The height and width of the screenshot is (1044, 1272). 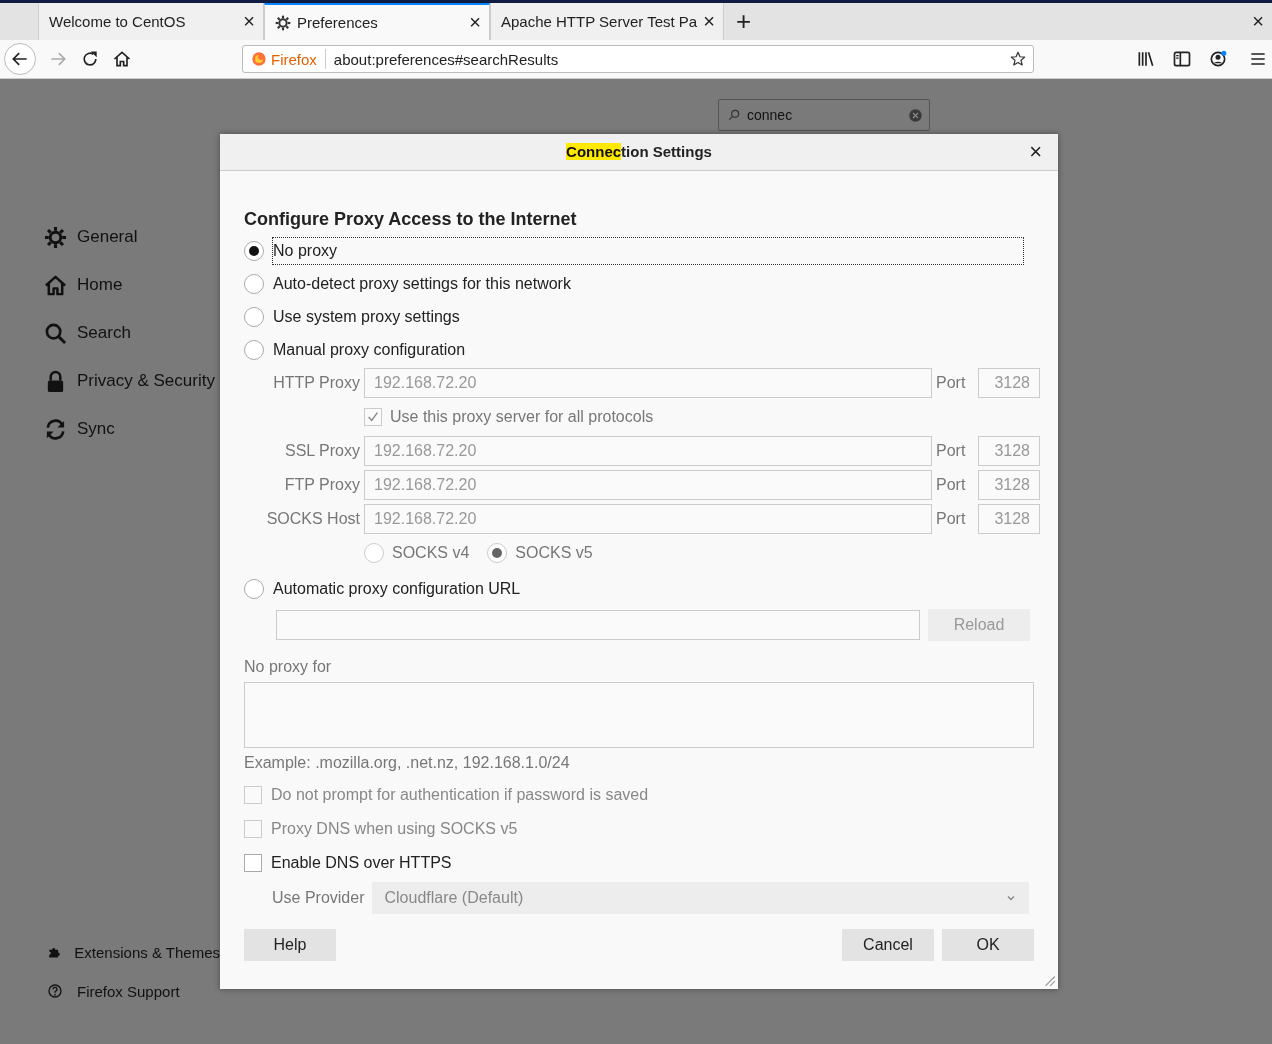 I want to click on cancel-button: Cancel, so click(x=888, y=945).